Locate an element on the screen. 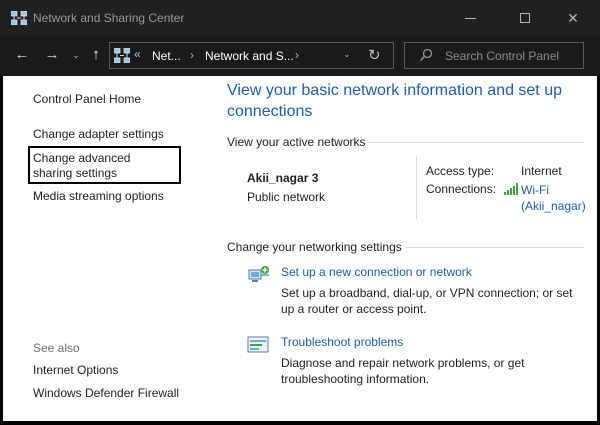  minimize-icon is located at coordinates (470, 18).